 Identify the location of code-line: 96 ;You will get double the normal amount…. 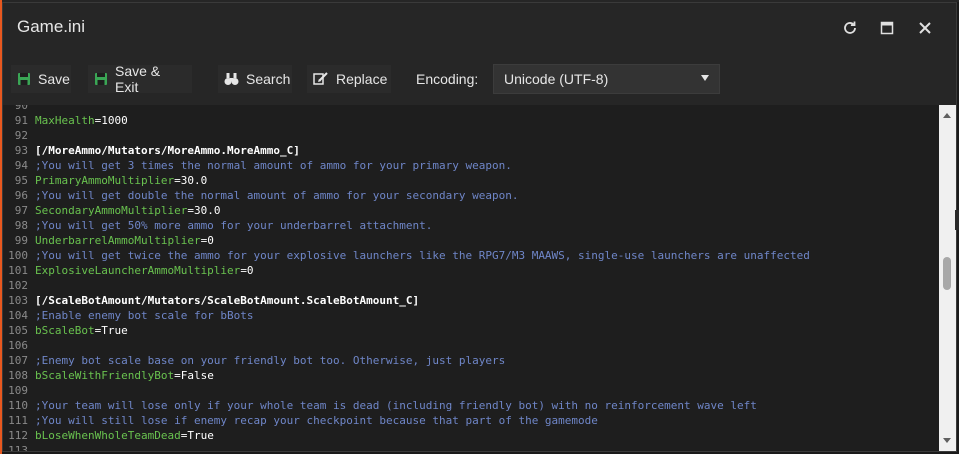
(471, 195).